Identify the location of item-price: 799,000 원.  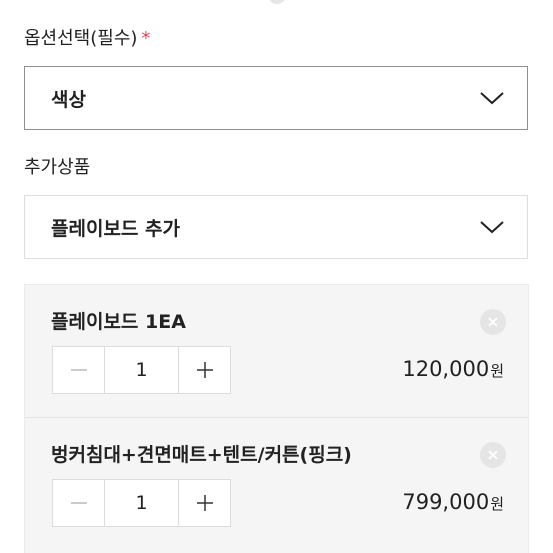
(453, 502).